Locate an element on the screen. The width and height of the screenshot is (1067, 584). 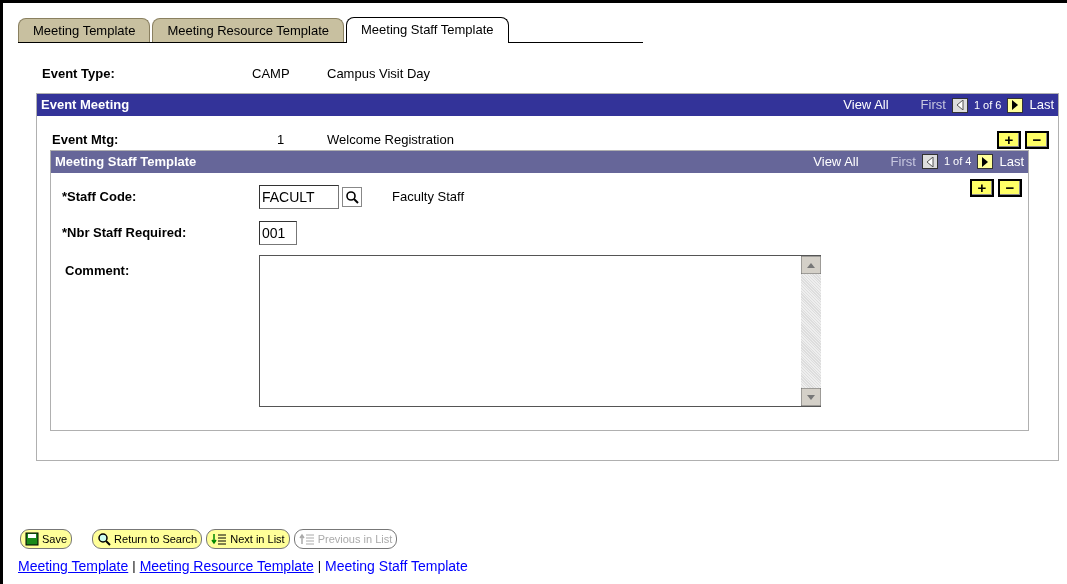
next-in-list-button: Next in List is located at coordinates (248, 539).